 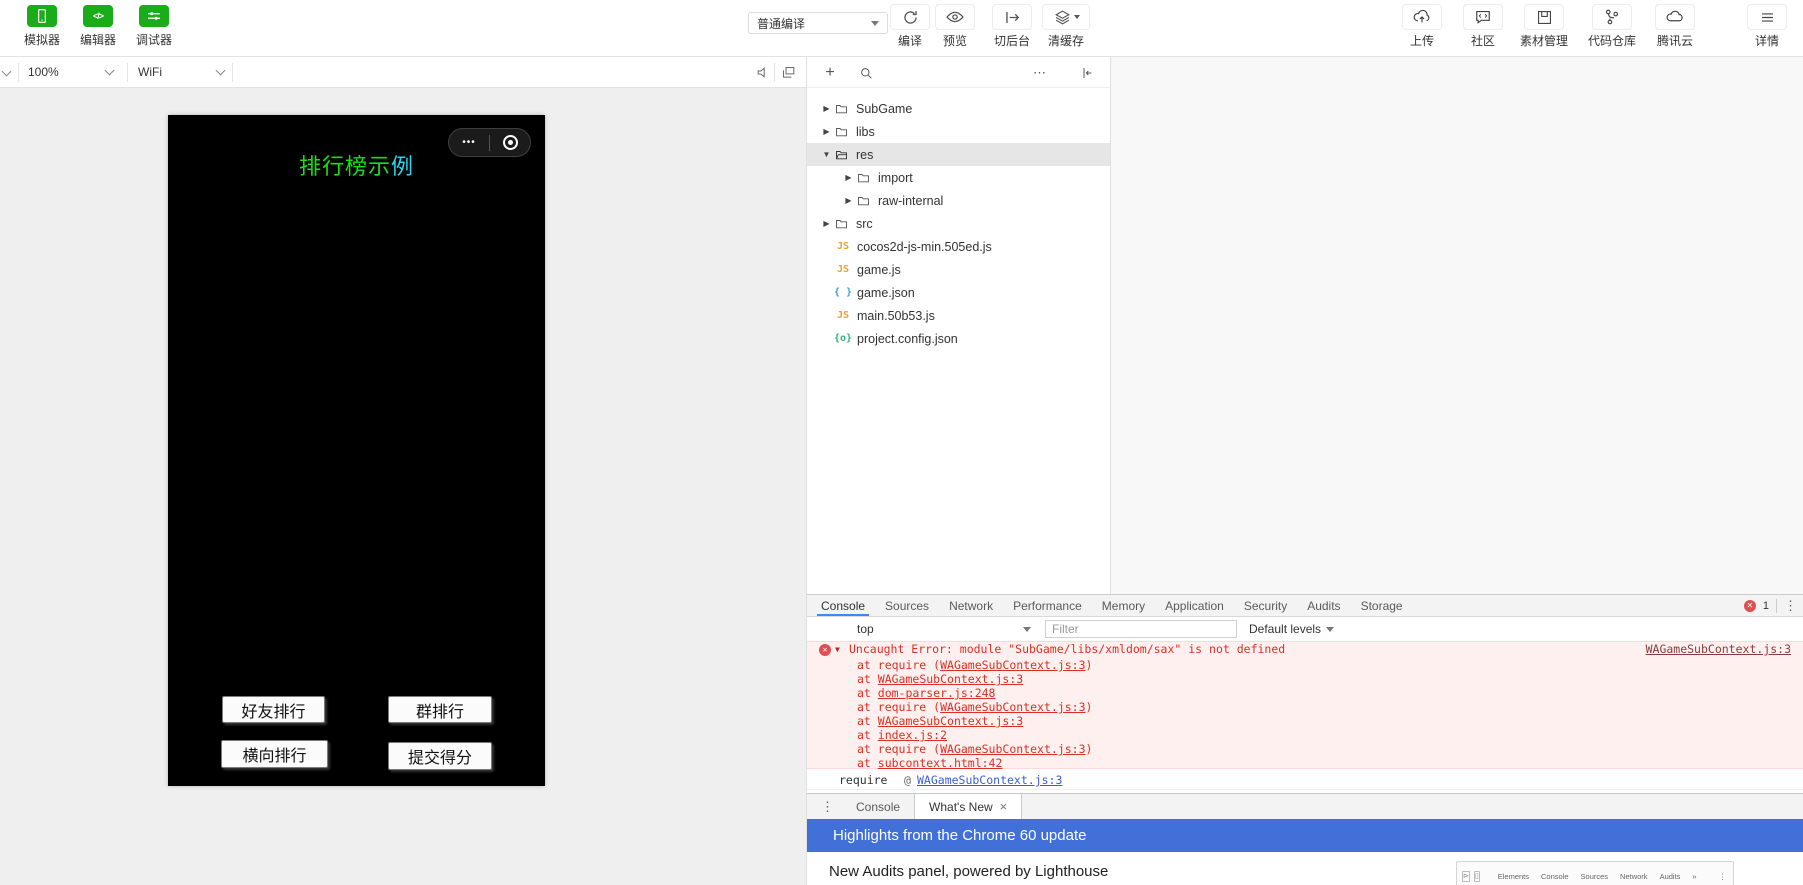 What do you see at coordinates (1265, 605) in the screenshot?
I see `tab-security: Security` at bounding box center [1265, 605].